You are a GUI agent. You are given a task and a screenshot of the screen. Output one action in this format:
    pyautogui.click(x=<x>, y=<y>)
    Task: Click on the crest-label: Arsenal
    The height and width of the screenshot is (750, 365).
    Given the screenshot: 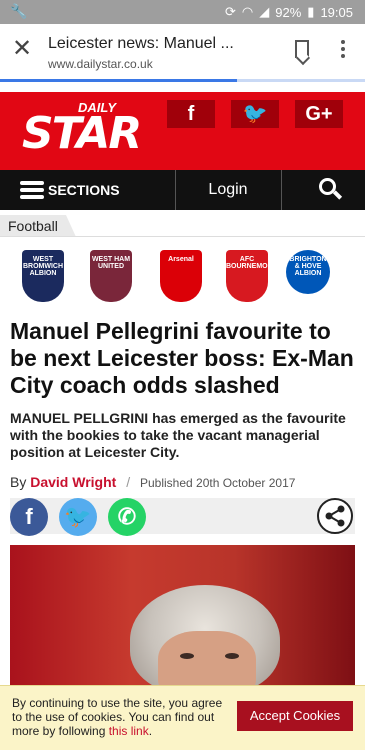 What is the action you would take?
    pyautogui.click(x=181, y=259)
    